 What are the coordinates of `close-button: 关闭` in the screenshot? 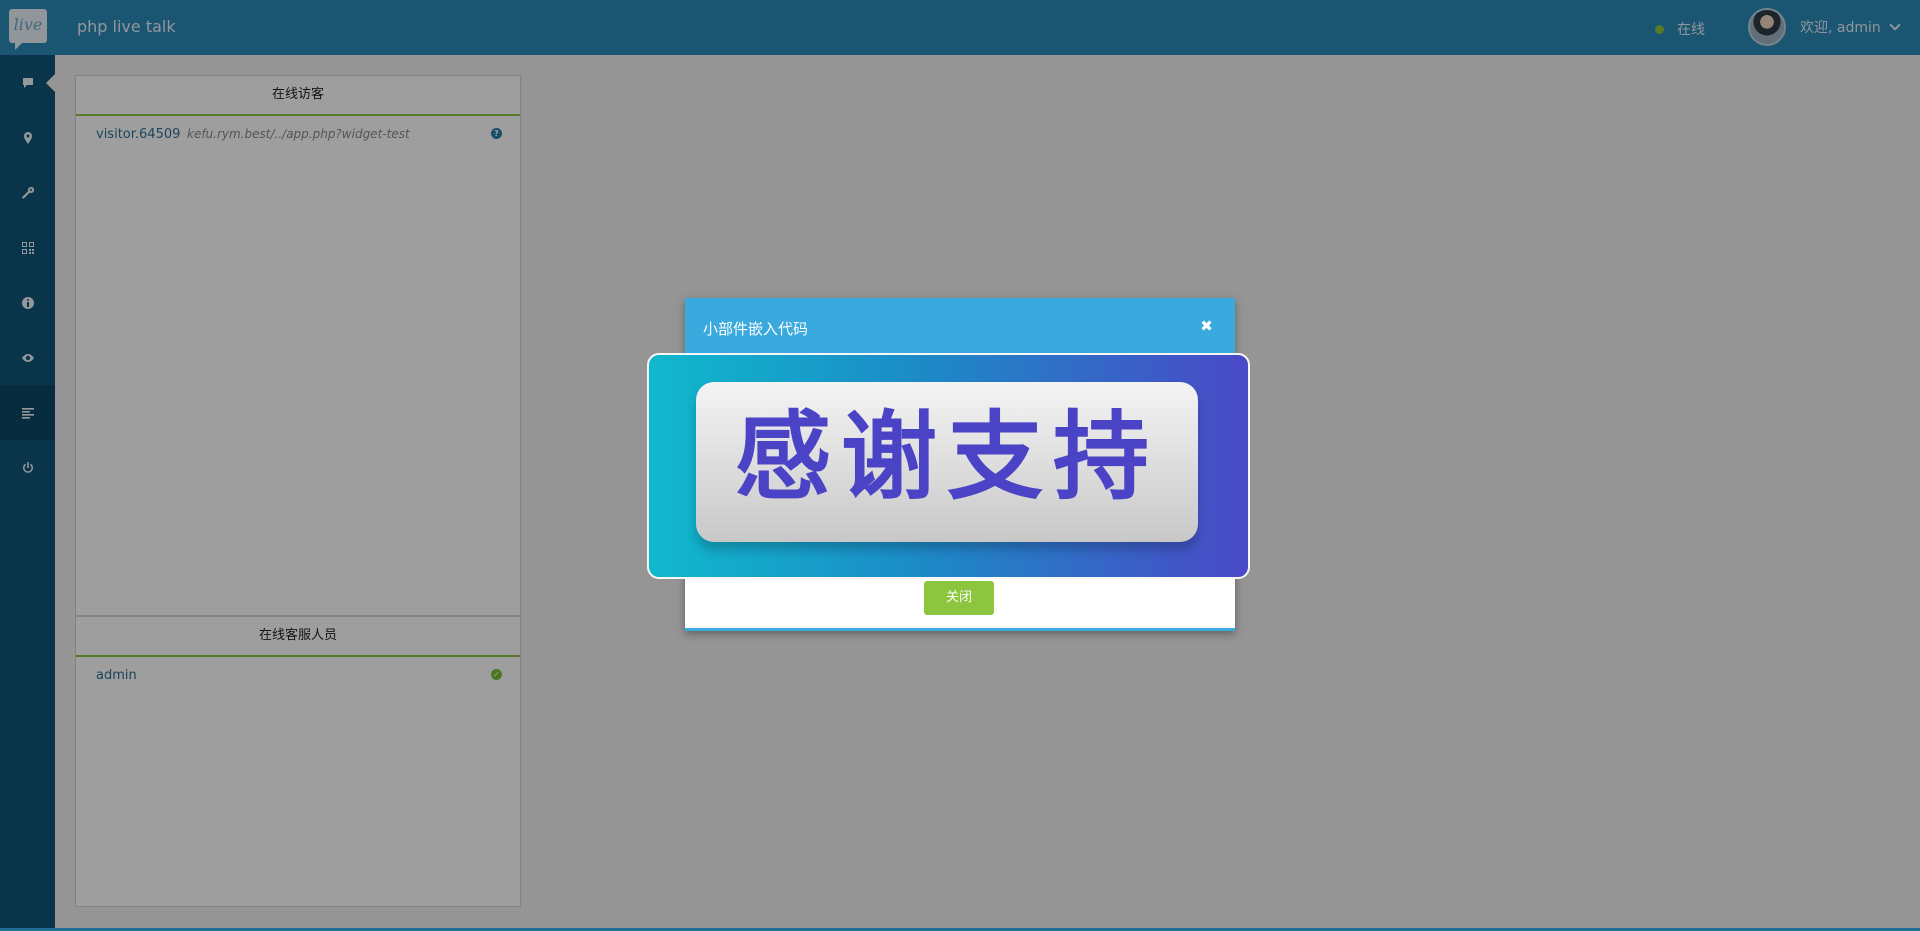 It's located at (959, 598).